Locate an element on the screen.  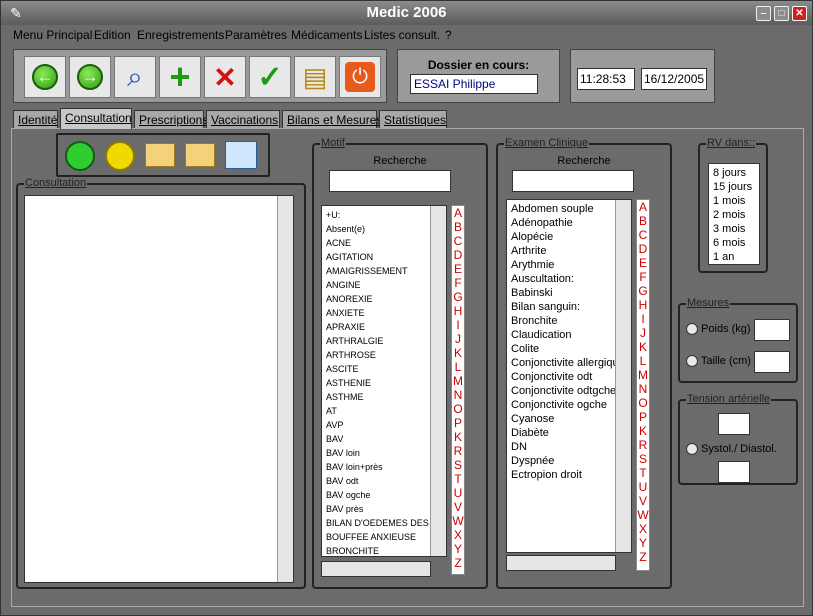
examen-search-input is located at coordinates (573, 181).